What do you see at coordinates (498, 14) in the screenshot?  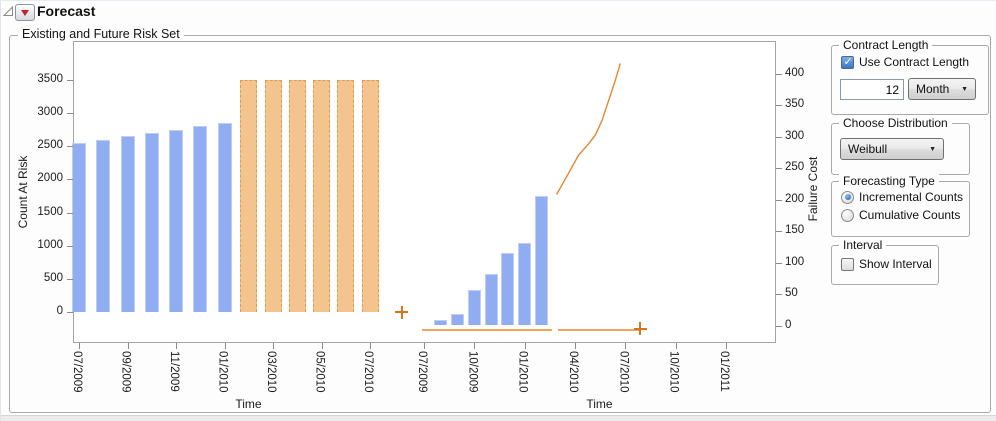 I see `forecast-header: Forecast` at bounding box center [498, 14].